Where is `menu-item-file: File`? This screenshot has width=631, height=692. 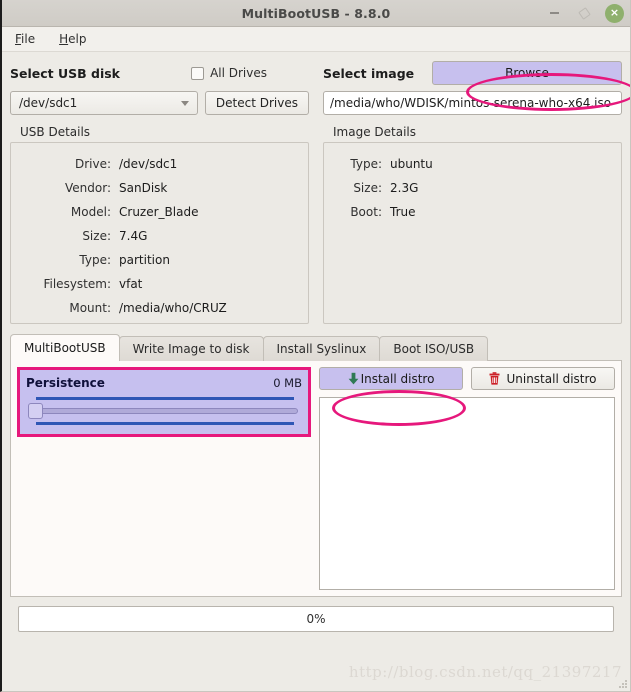
menu-item-file: File is located at coordinates (25, 39).